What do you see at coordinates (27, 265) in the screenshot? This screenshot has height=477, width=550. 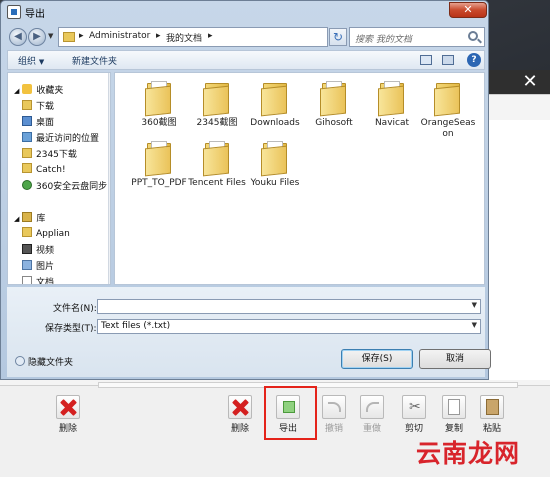 I see `picture-icon` at bounding box center [27, 265].